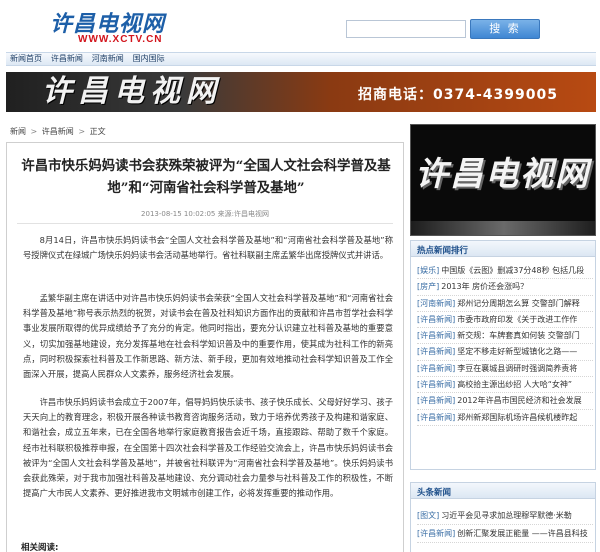 The width and height of the screenshot is (600, 552). Describe the element at coordinates (18, 131) in the screenshot. I see `breadcrumb-news: 新闻` at that location.